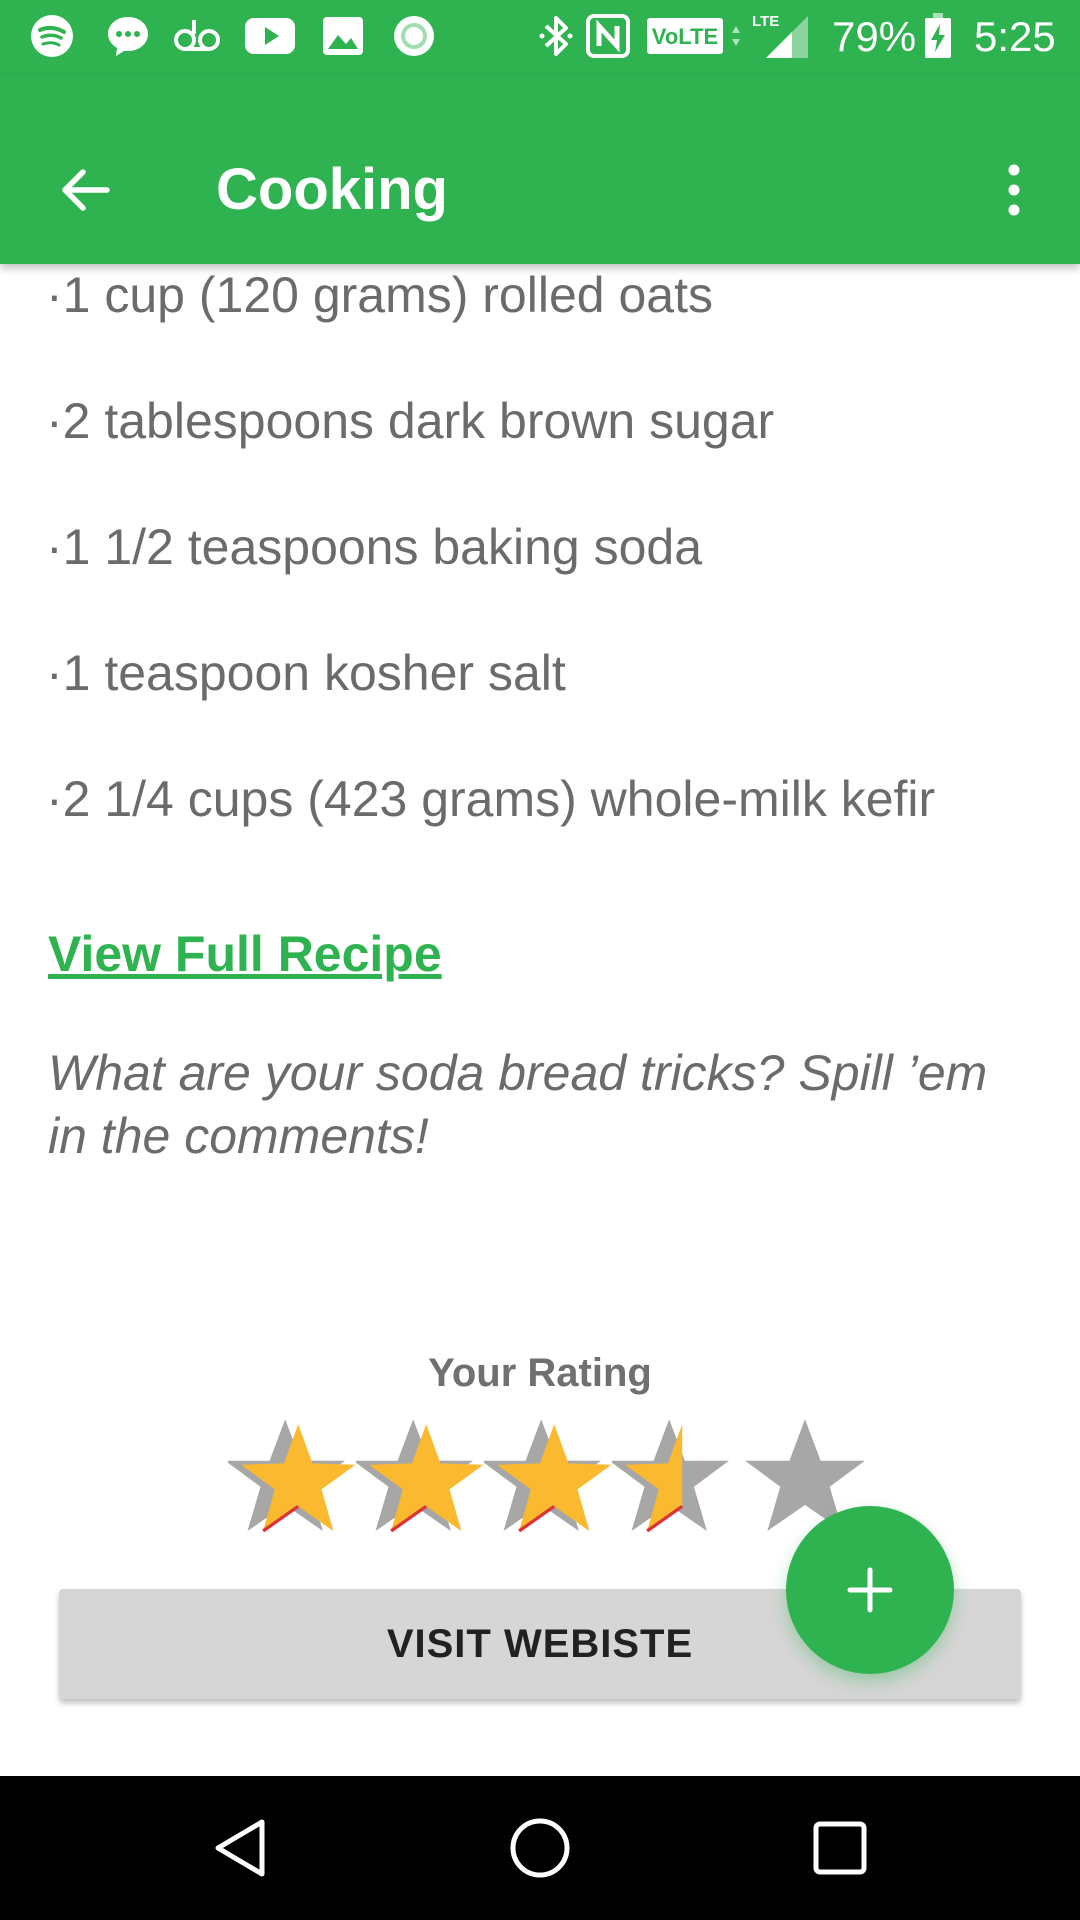  Describe the element at coordinates (410, 421) in the screenshot. I see `ingredient-item: ·2 tablespoons dark brown sugar` at that location.